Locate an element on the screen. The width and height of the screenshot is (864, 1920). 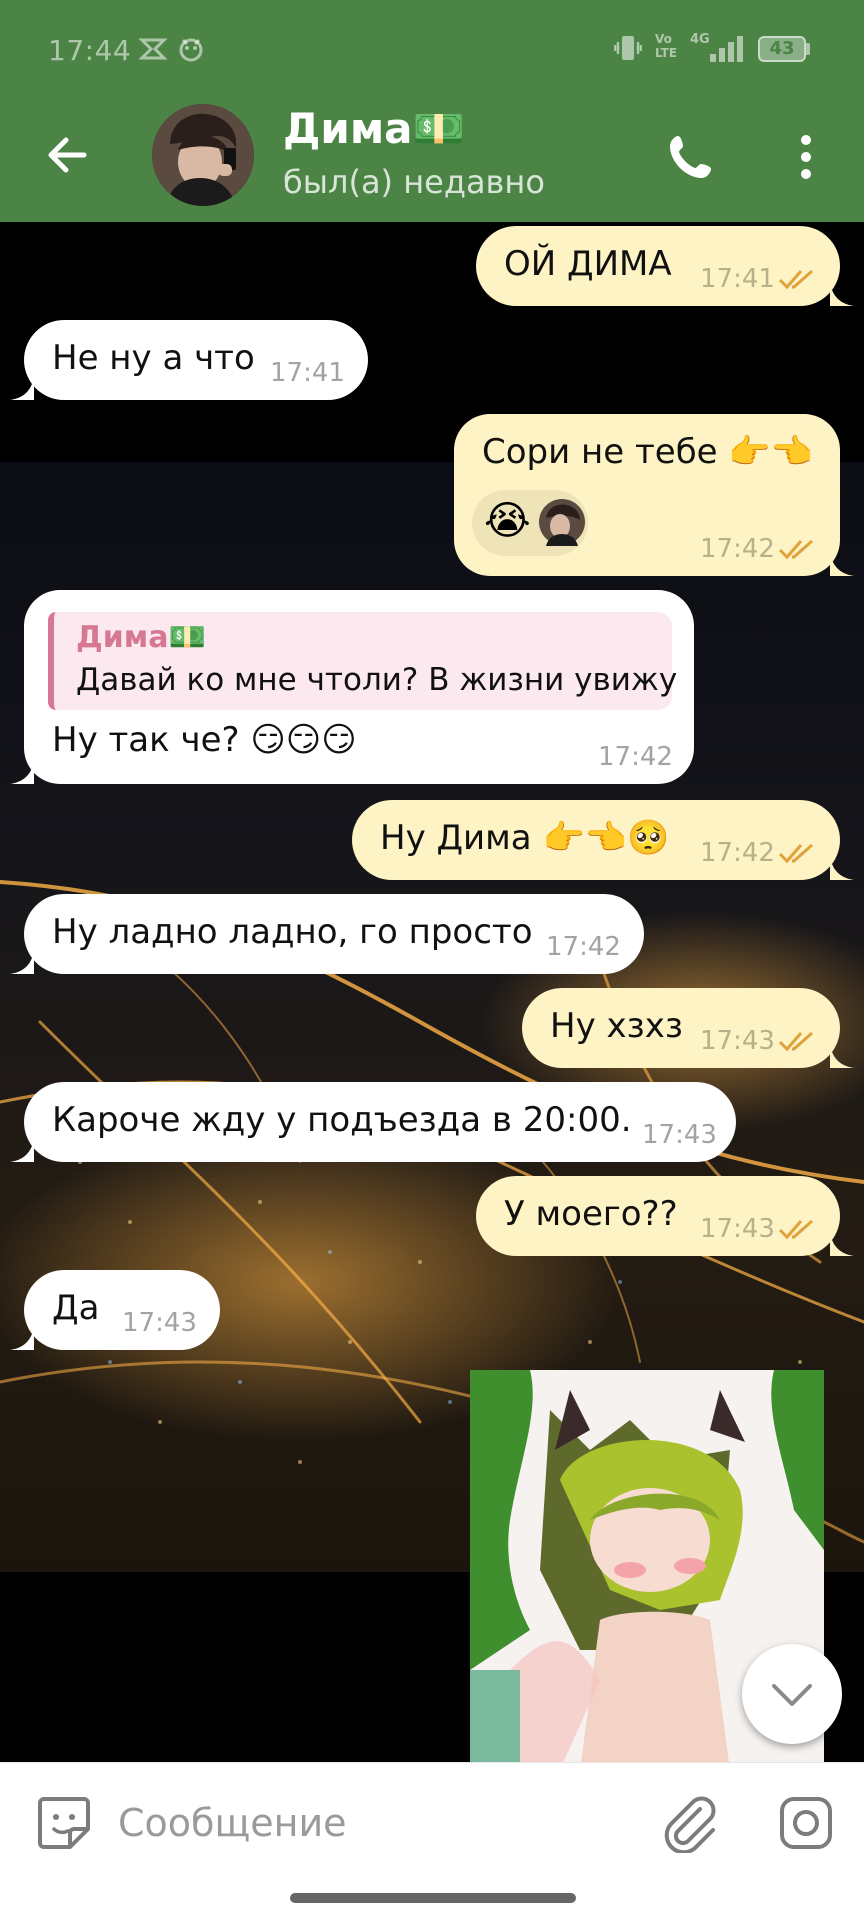
camera-icon is located at coordinates (806, 1823).